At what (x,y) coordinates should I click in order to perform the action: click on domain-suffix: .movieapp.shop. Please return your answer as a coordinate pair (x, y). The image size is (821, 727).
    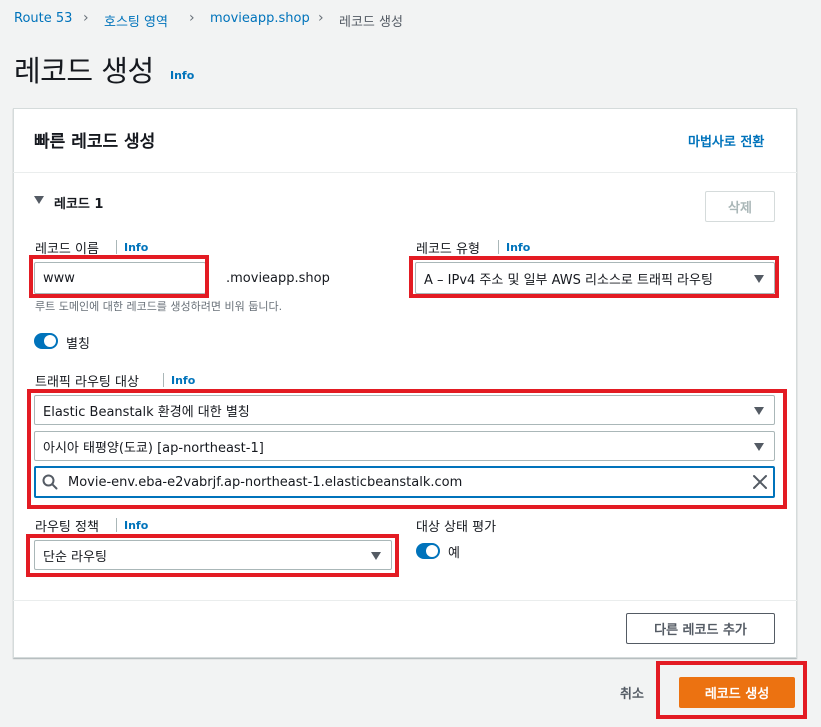
    Looking at the image, I should click on (278, 278).